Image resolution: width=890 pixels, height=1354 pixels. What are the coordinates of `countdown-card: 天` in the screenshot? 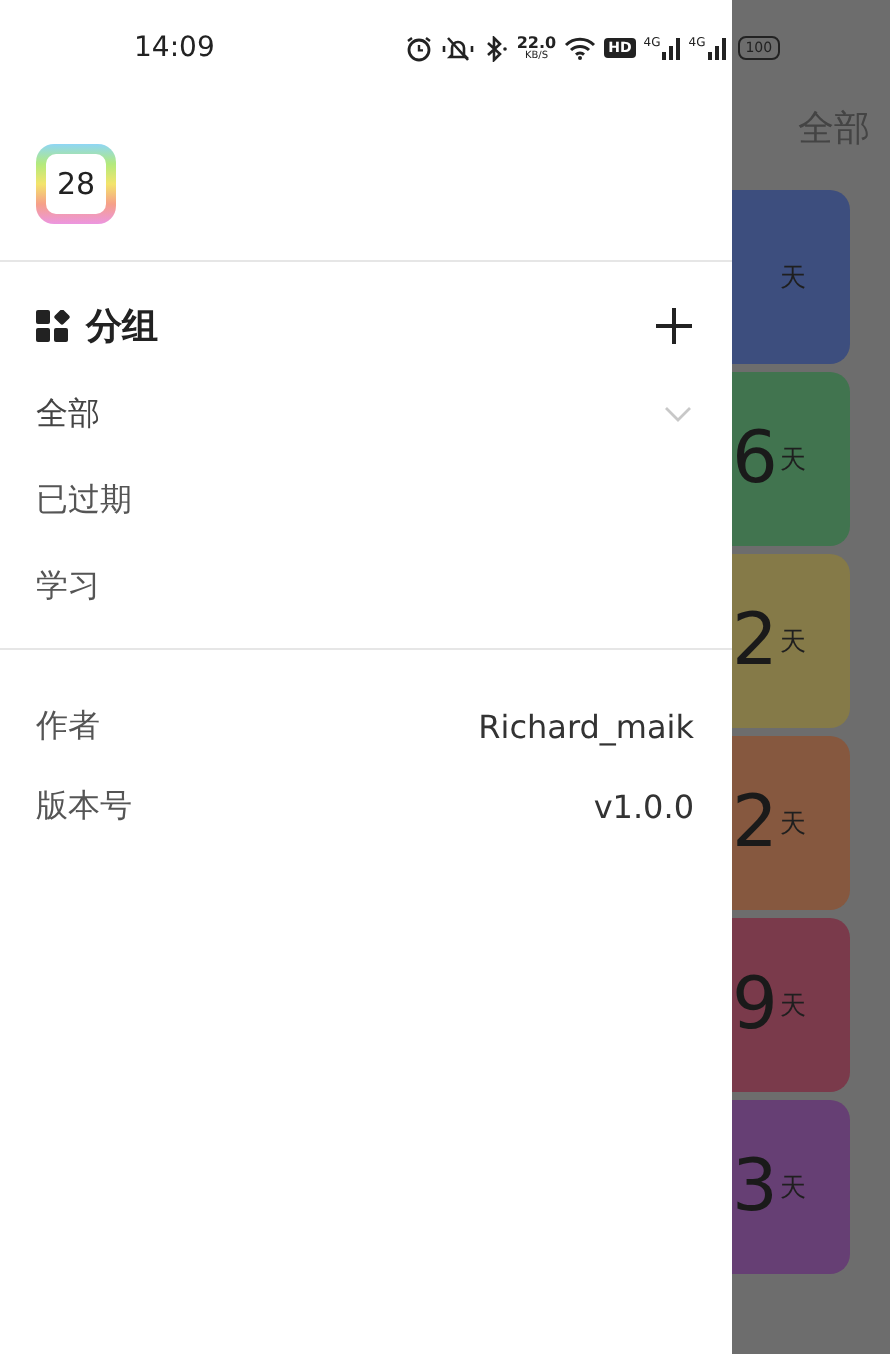 It's located at (791, 277).